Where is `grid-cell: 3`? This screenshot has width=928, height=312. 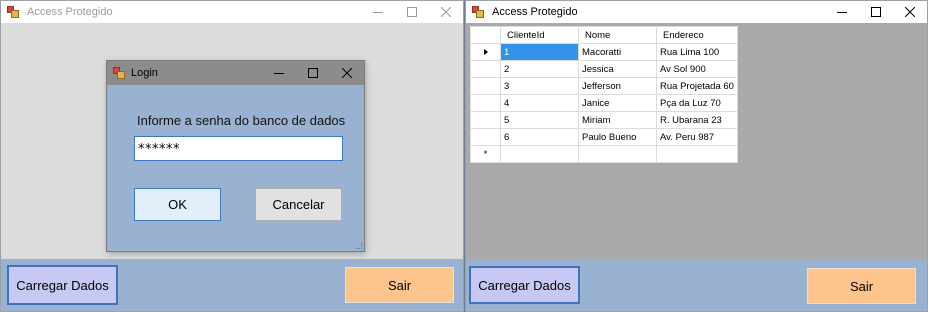
grid-cell: 3 is located at coordinates (539, 86).